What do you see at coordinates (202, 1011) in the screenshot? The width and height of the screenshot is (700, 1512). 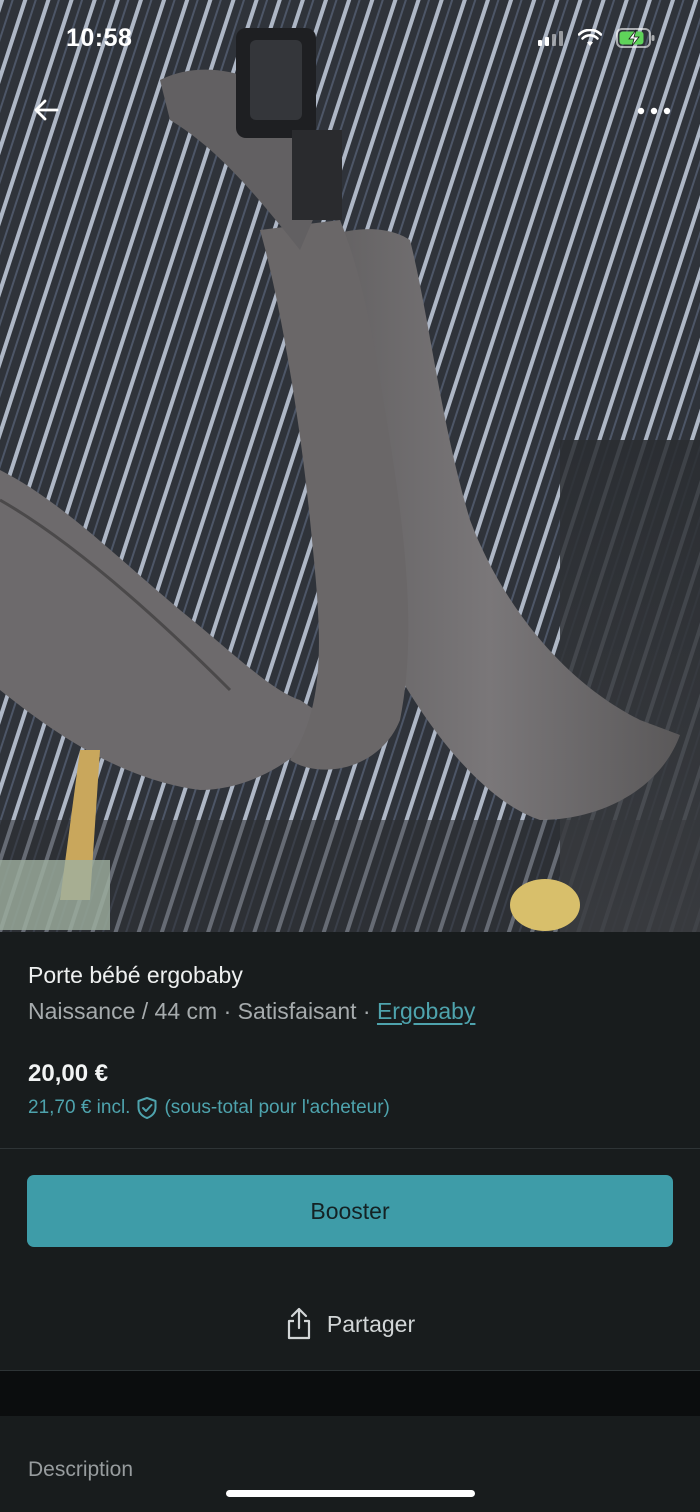 I see `item-attributes: Naissance / 44 cm · Satisfaisant ·` at bounding box center [202, 1011].